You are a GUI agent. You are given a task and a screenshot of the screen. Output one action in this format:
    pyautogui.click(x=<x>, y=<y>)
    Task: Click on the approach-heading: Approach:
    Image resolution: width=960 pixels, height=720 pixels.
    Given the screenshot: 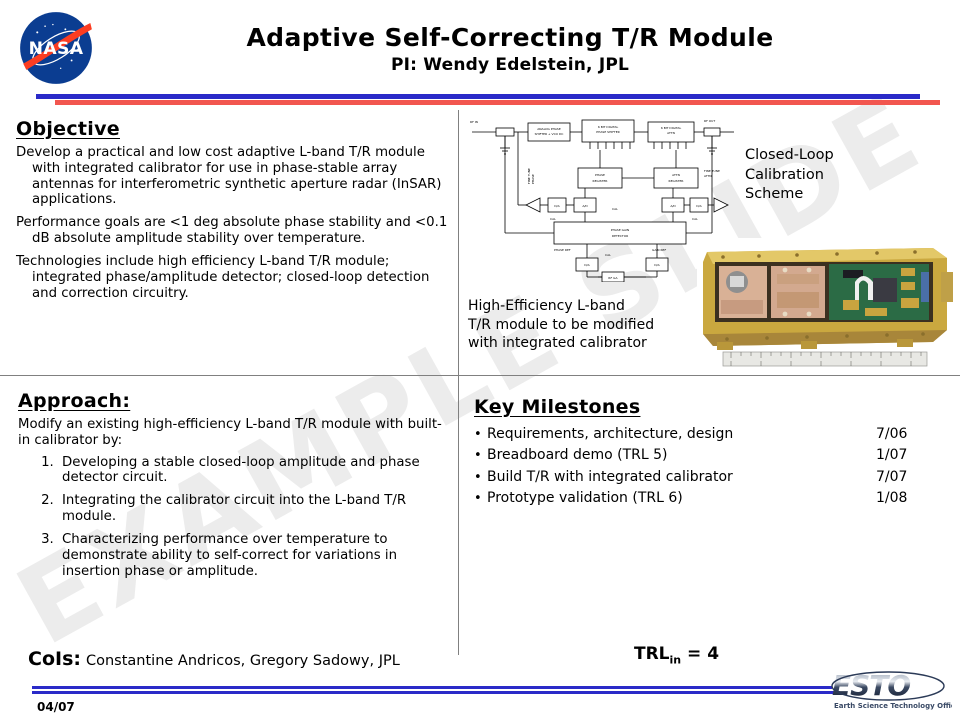 What is the action you would take?
    pyautogui.click(x=74, y=401)
    